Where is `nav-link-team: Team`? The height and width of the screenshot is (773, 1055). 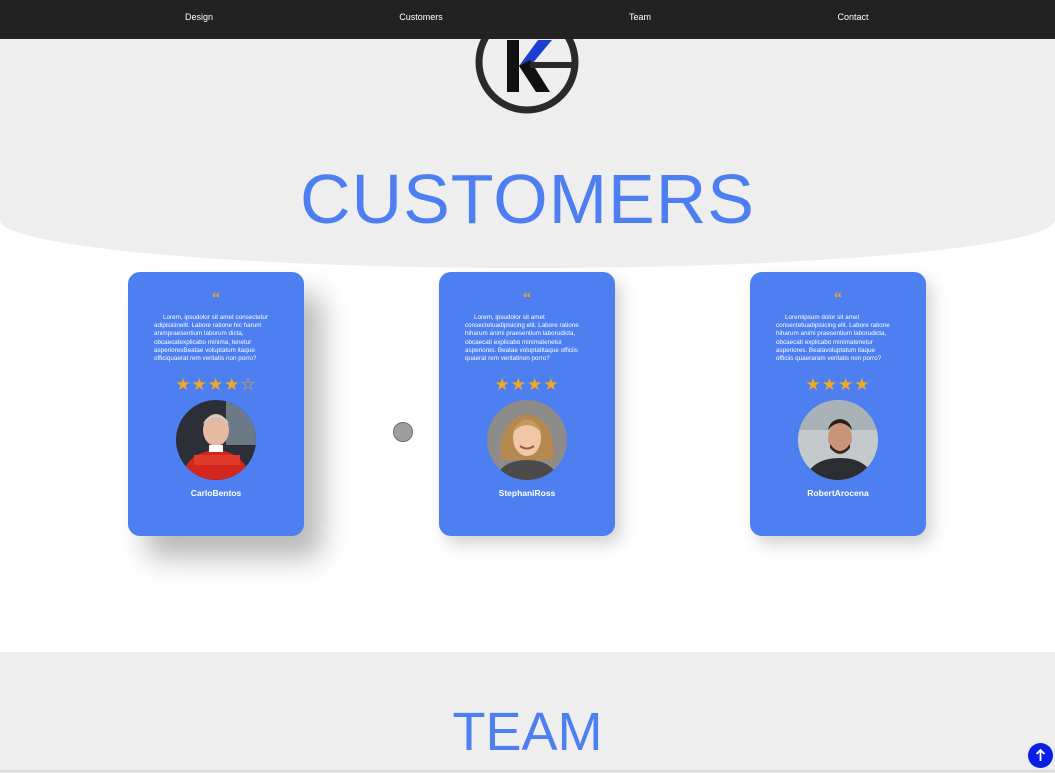
nav-link-team: Team is located at coordinates (640, 17).